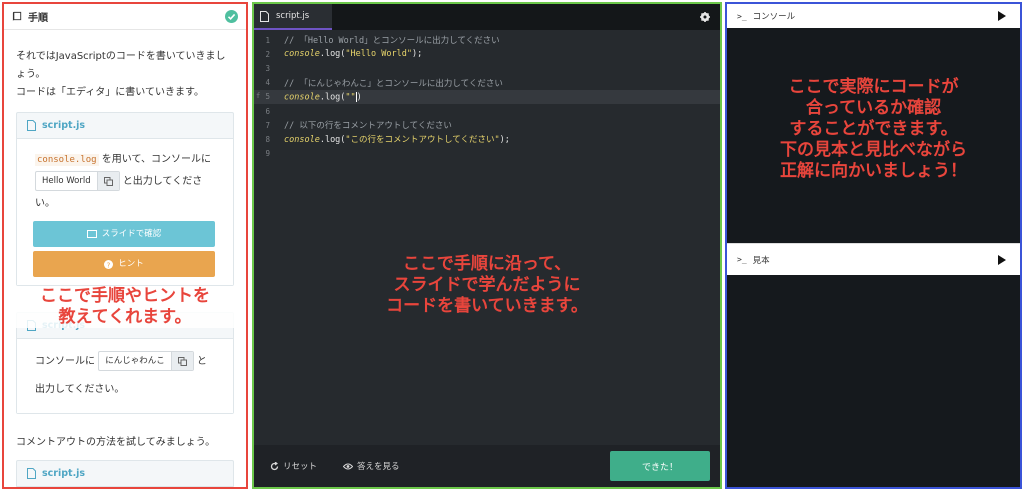 The height and width of the screenshot is (491, 1024). I want to click on editor-footer: リセット 答えを見る できた！, so click(487, 466).